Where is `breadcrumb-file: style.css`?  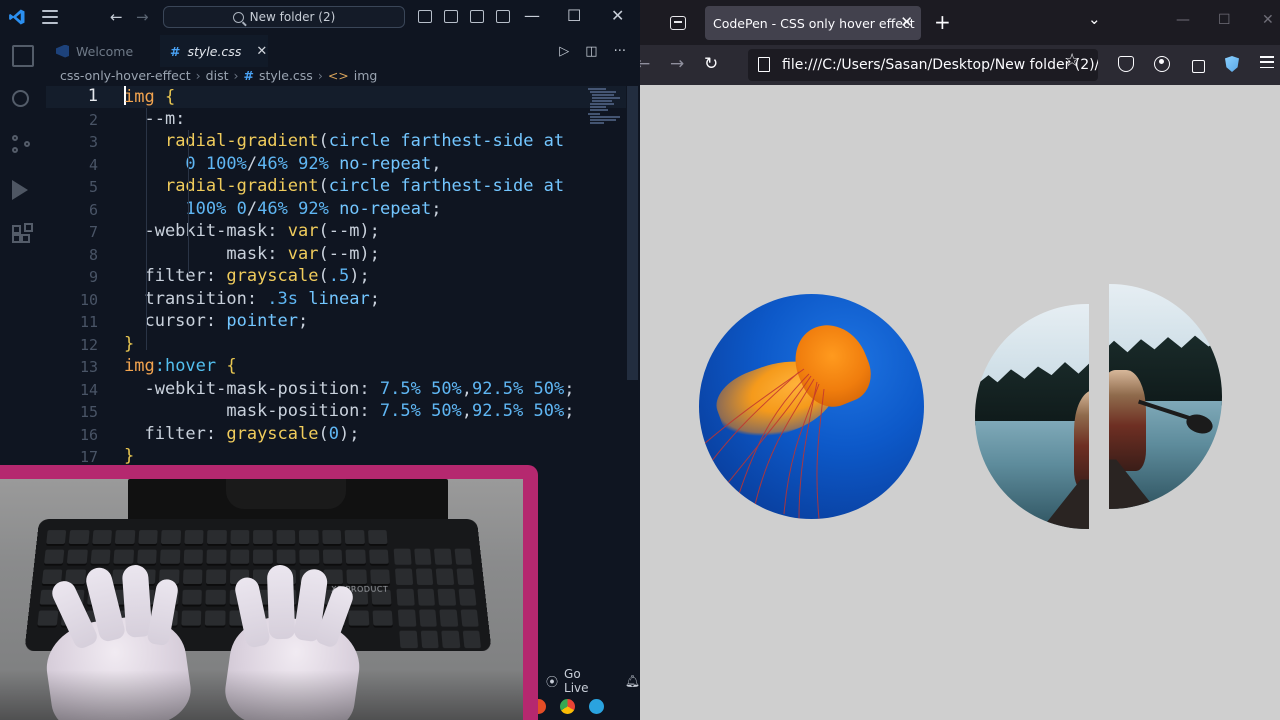
breadcrumb-file: style.css is located at coordinates (286, 75).